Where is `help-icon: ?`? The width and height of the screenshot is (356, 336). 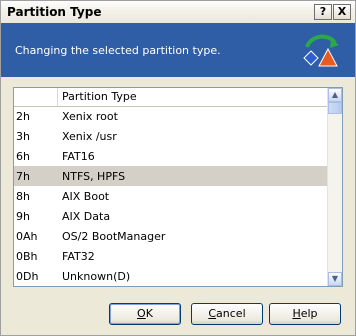 help-icon: ? is located at coordinates (323, 12).